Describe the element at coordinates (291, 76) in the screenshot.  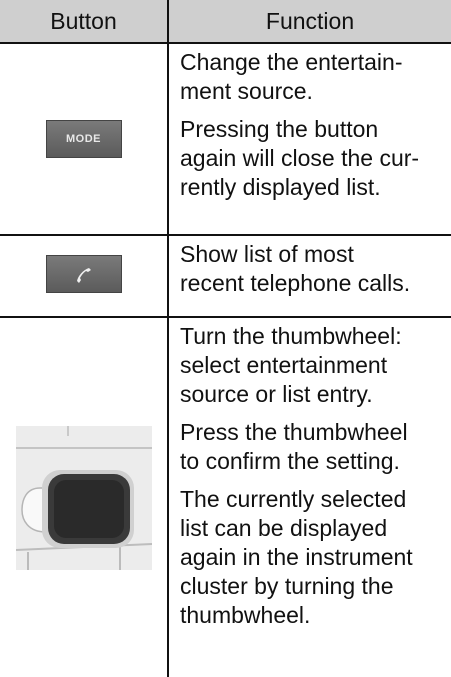
I see `function-text: Change the entertain-ment source.` at that location.